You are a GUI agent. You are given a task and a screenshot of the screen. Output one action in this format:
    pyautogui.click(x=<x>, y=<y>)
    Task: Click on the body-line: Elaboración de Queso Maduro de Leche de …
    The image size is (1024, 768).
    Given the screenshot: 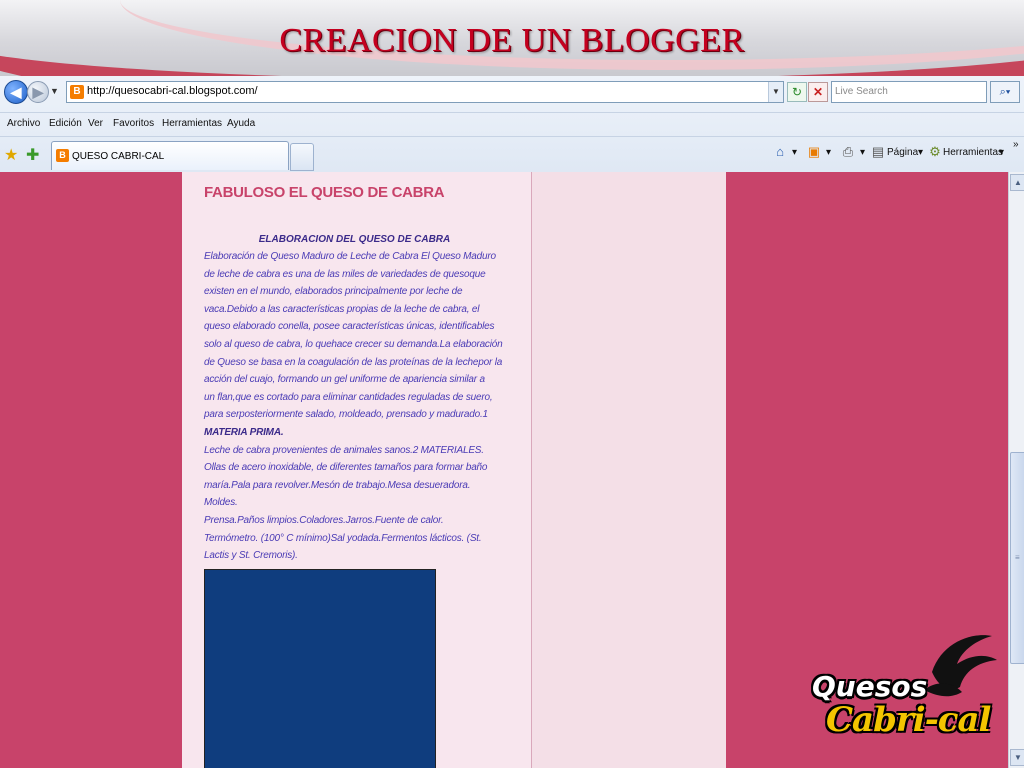 What is the action you would take?
    pyautogui.click(x=350, y=256)
    